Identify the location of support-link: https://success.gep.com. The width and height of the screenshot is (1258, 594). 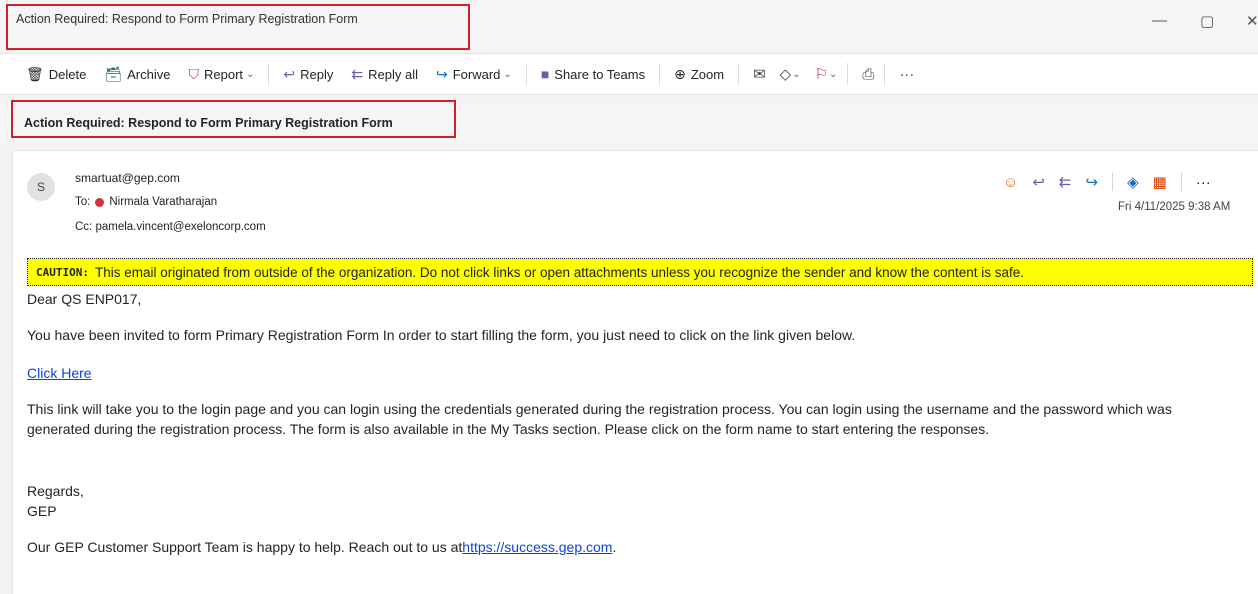
(537, 547).